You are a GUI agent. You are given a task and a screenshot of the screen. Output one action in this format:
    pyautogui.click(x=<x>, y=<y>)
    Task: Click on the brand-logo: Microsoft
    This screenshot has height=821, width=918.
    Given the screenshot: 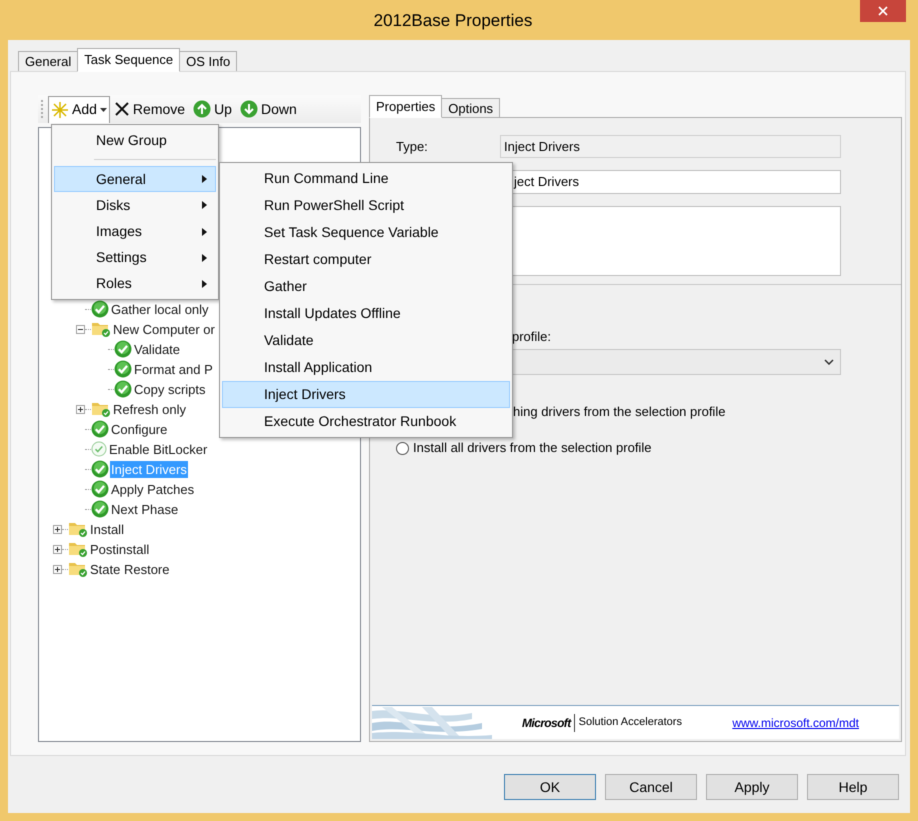 What is the action you would take?
    pyautogui.click(x=548, y=723)
    